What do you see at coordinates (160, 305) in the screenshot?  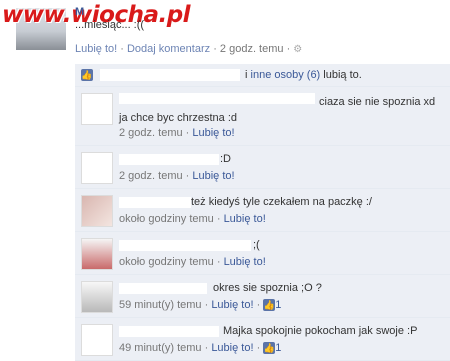 I see `comment-time: 59 minut(y) temu` at bounding box center [160, 305].